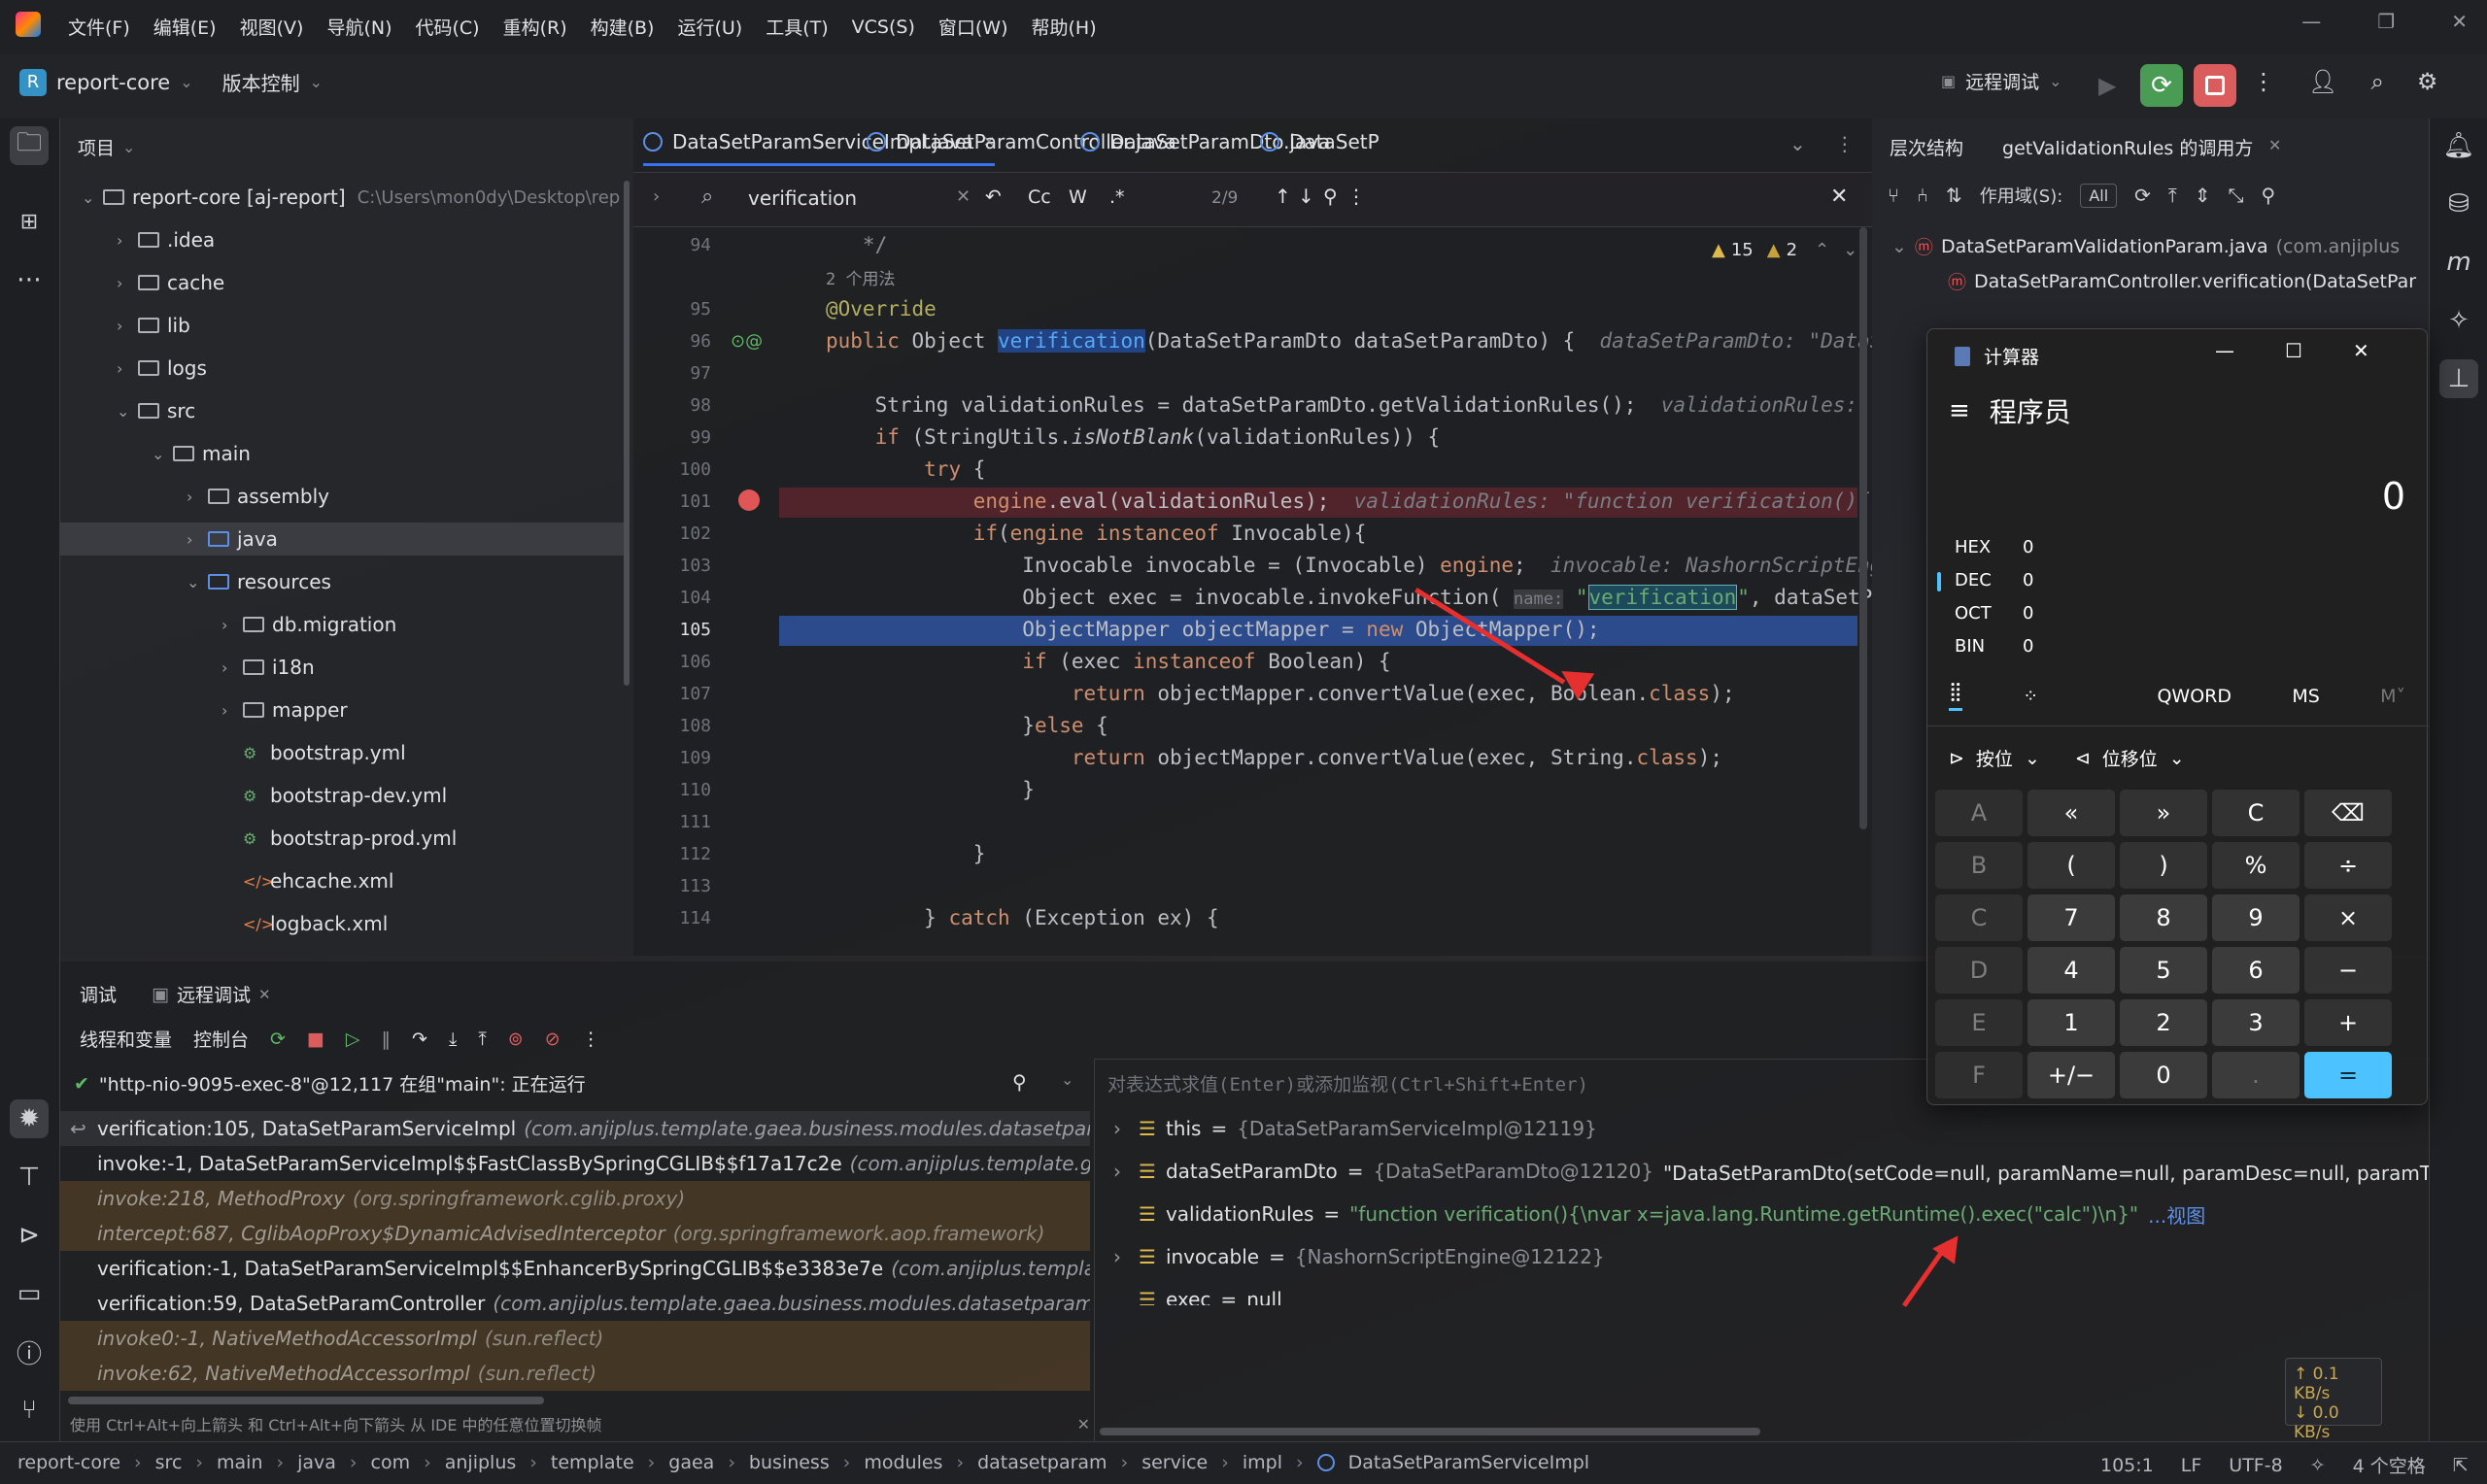 The image size is (2487, 1484). I want to click on step-out-icon: ⤒, so click(482, 1039).